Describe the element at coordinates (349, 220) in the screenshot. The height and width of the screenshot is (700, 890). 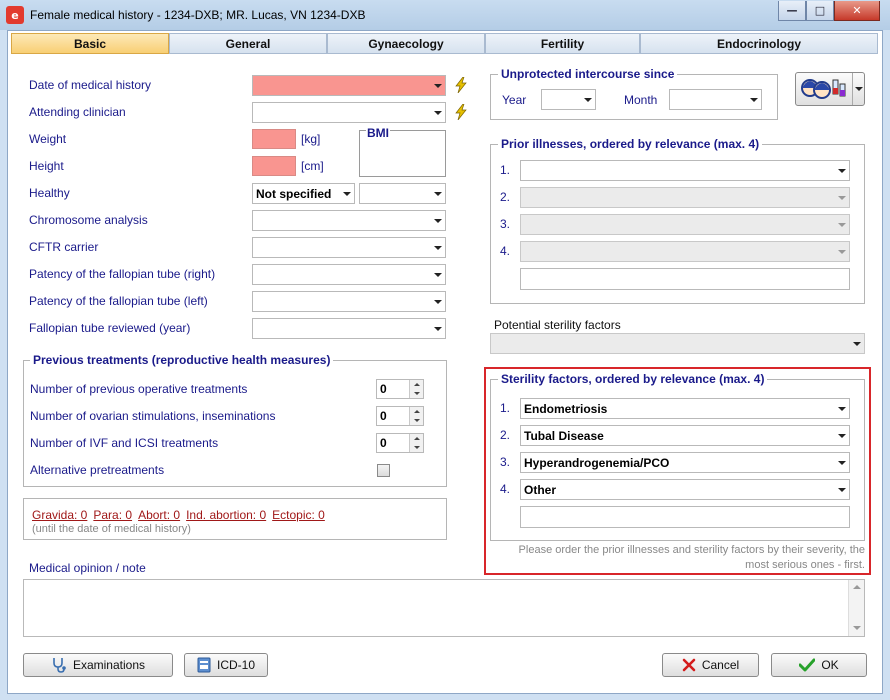
I see `chromosome-analysis-select` at that location.